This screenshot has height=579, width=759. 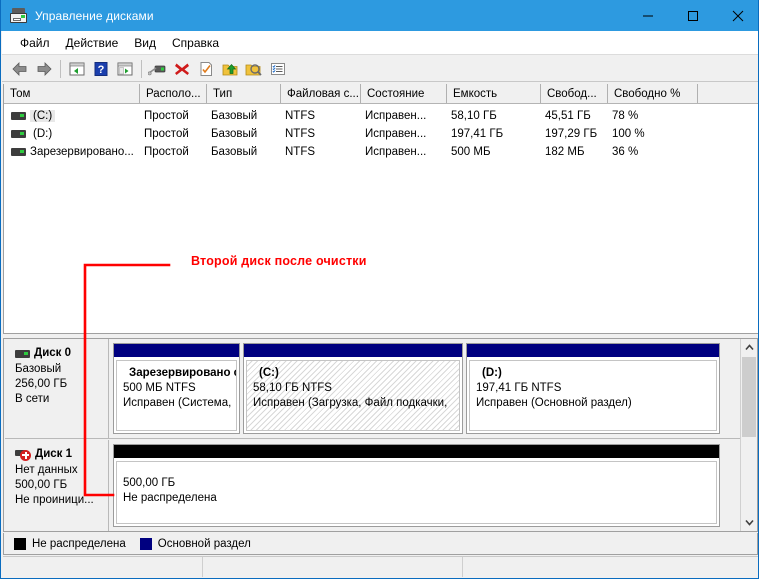 I want to click on window-controls, so click(x=691, y=15).